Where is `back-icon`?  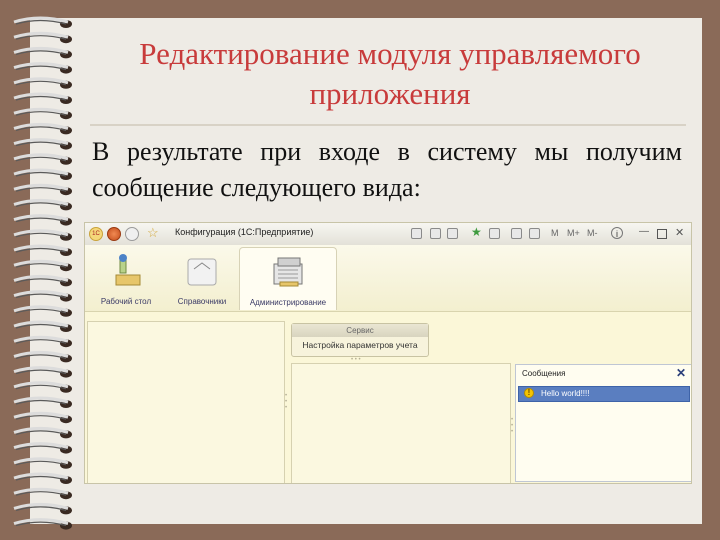 back-icon is located at coordinates (132, 234).